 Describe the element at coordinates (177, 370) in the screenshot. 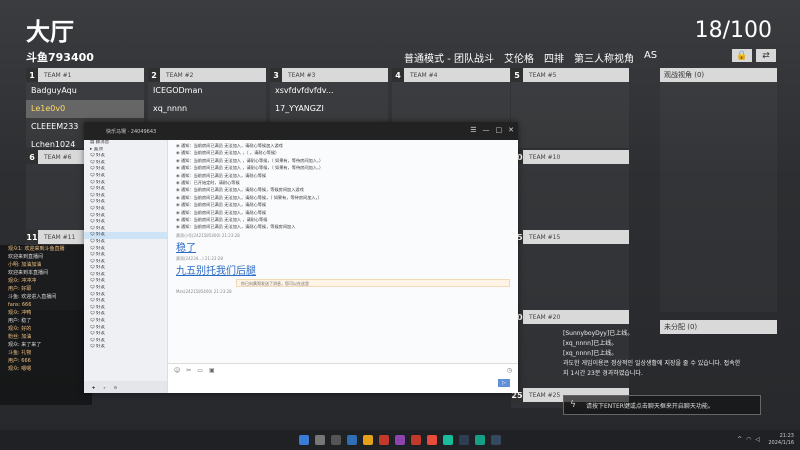

I see `emoji-icon: ☺` at that location.